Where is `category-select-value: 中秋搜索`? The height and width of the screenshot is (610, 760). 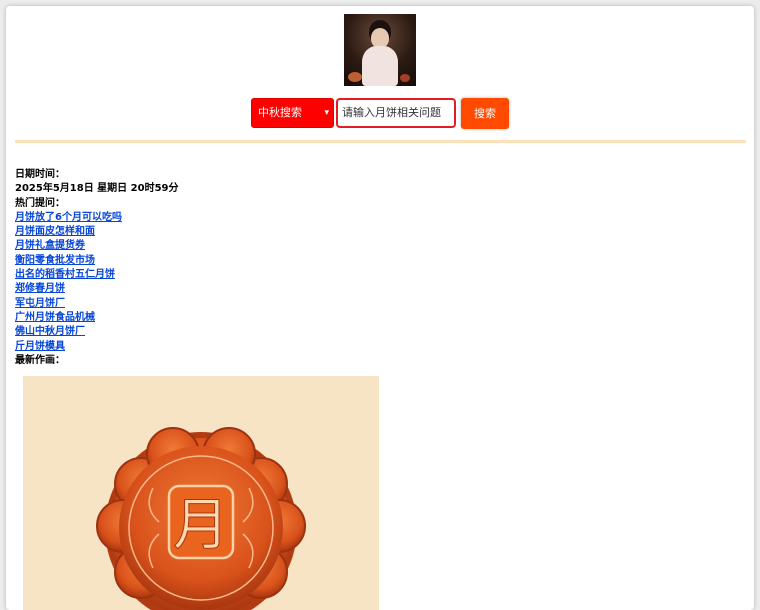 category-select-value: 中秋搜索 is located at coordinates (280, 112).